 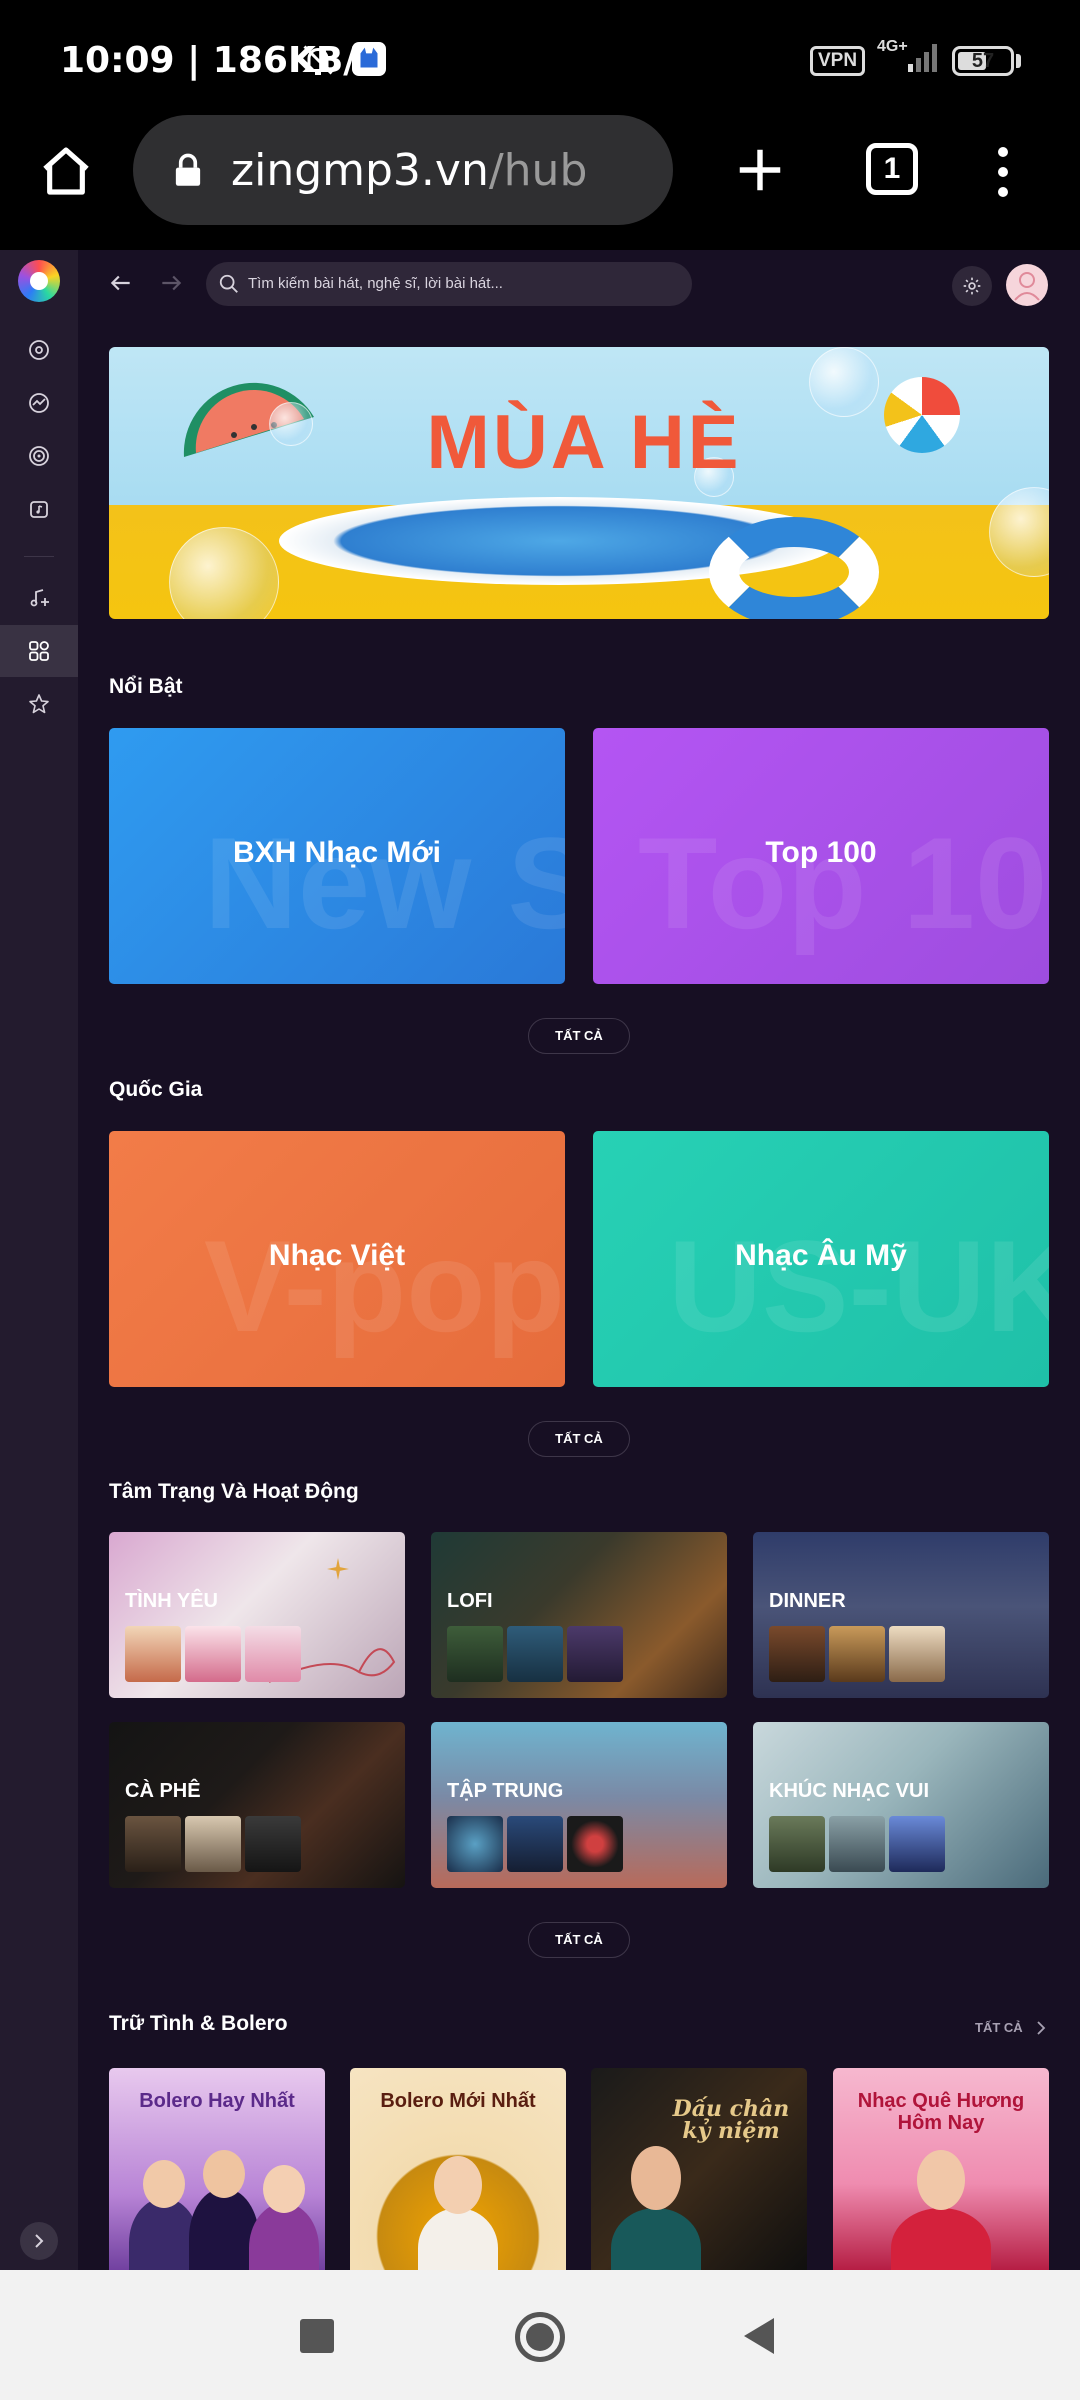 I want to click on sidebar-divider, so click(x=39, y=556).